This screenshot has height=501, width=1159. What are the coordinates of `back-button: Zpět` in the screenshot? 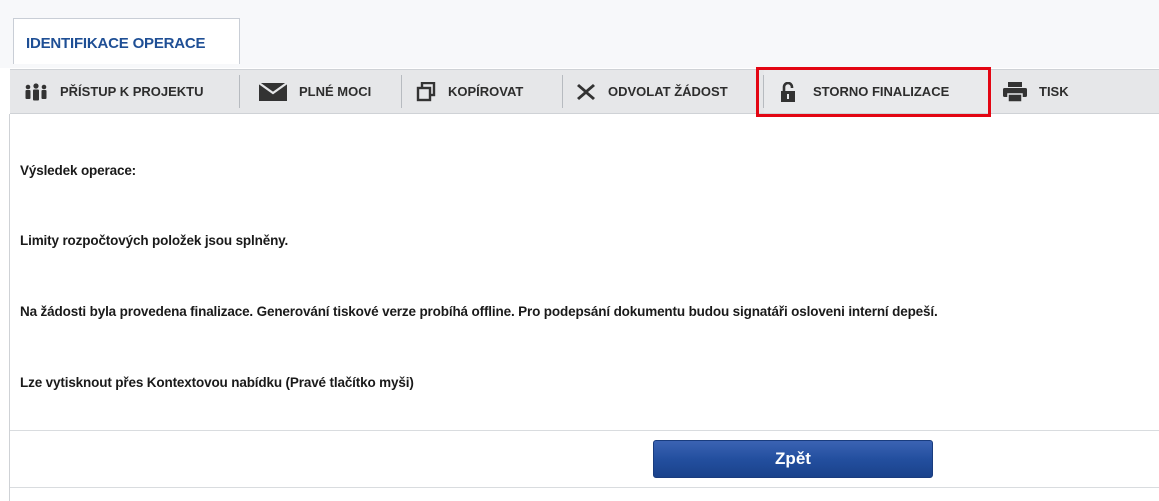 It's located at (793, 459).